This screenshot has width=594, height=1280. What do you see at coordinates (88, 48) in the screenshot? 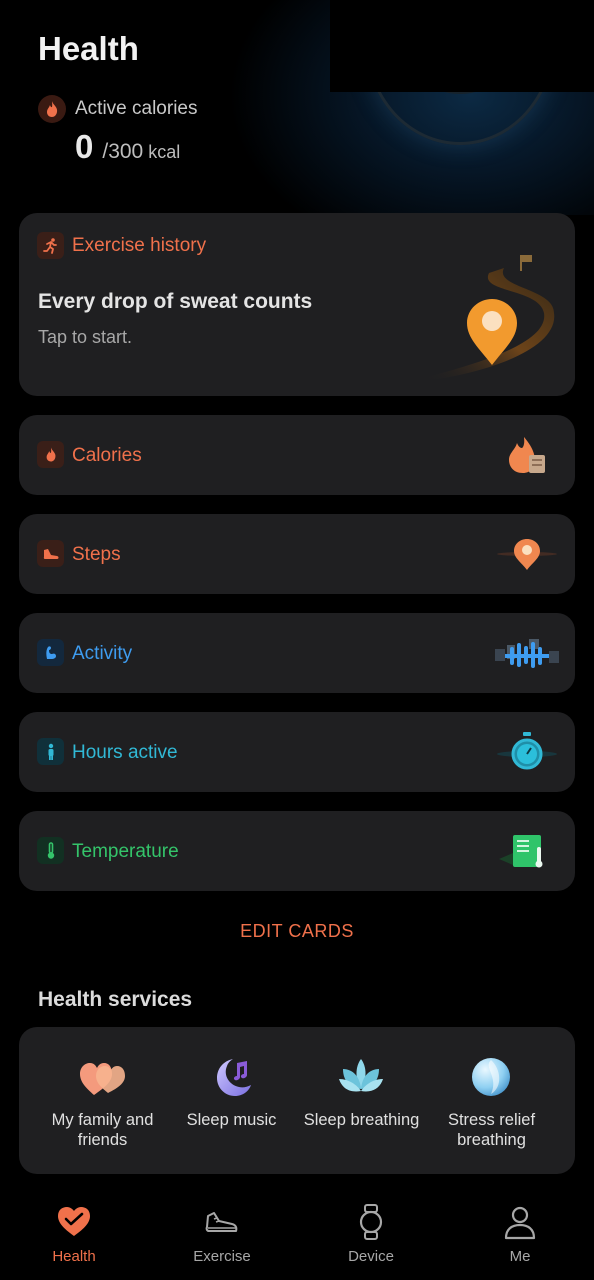
I see `page-title: Health` at bounding box center [88, 48].